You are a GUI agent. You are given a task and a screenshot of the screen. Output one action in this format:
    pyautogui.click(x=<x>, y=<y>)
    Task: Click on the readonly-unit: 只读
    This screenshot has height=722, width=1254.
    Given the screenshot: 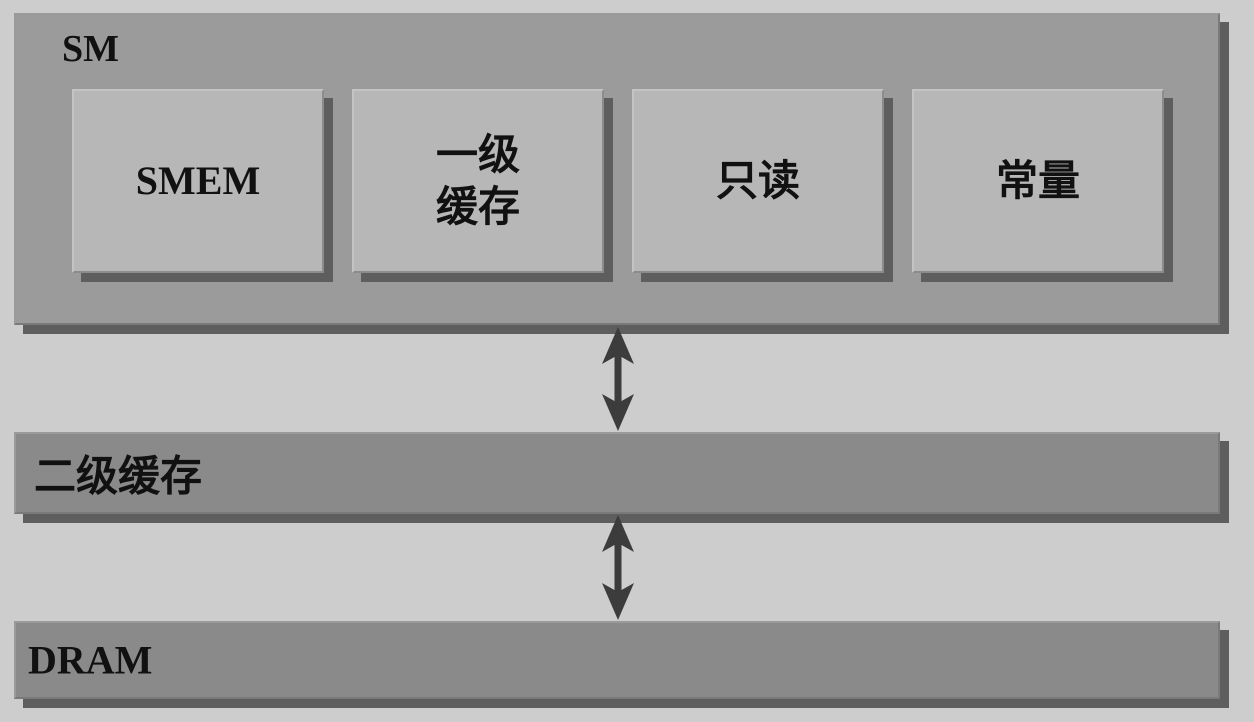 What is the action you would take?
    pyautogui.click(x=758, y=181)
    